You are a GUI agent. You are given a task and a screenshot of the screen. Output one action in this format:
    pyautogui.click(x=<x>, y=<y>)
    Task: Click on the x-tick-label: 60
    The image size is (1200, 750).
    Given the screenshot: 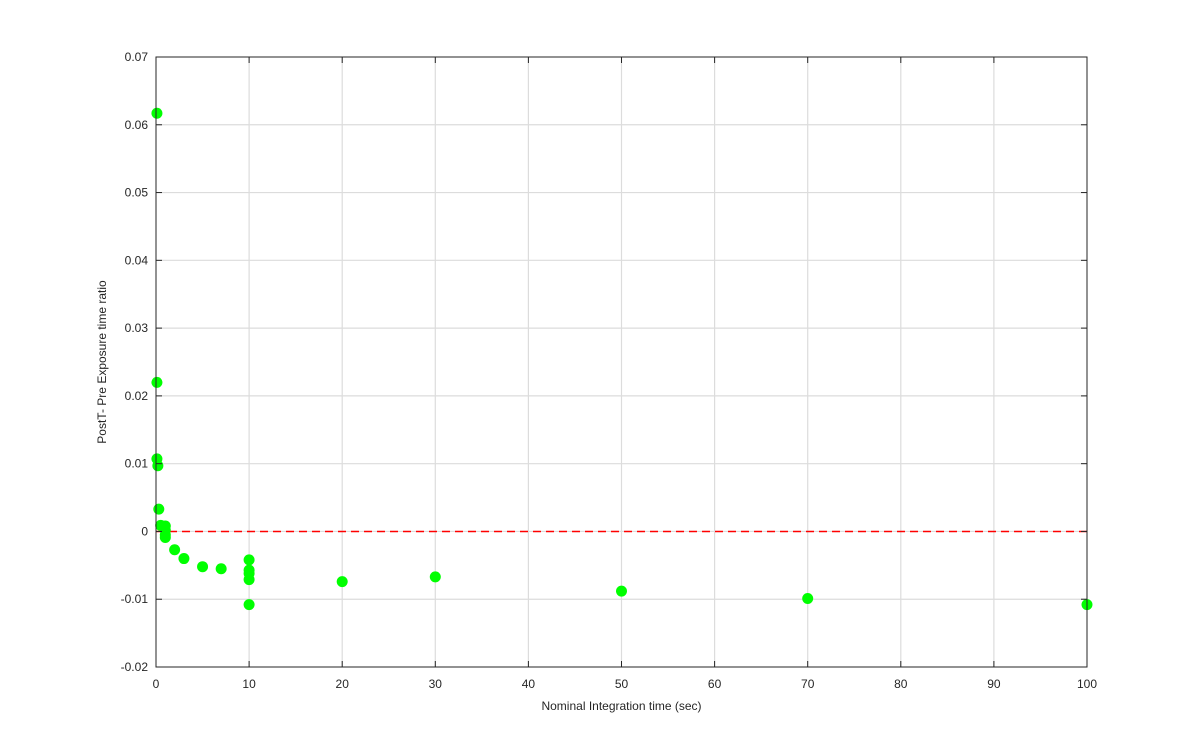 What is the action you would take?
    pyautogui.click(x=715, y=684)
    